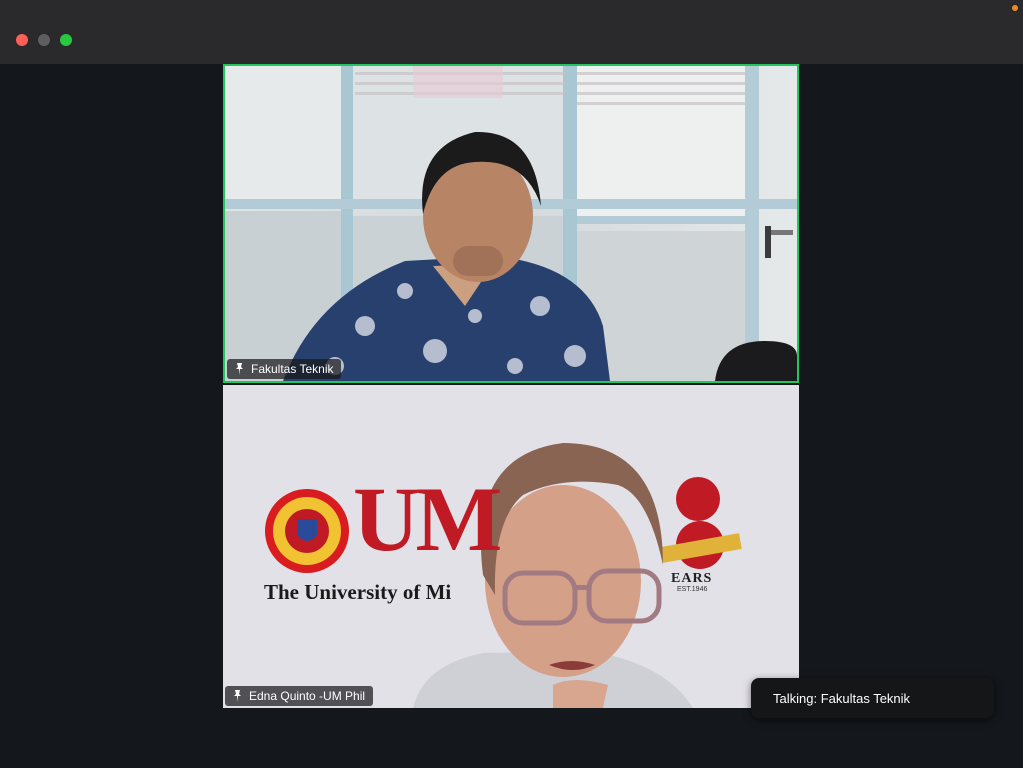  What do you see at coordinates (427, 519) in the screenshot?
I see `logo-letters: UM` at bounding box center [427, 519].